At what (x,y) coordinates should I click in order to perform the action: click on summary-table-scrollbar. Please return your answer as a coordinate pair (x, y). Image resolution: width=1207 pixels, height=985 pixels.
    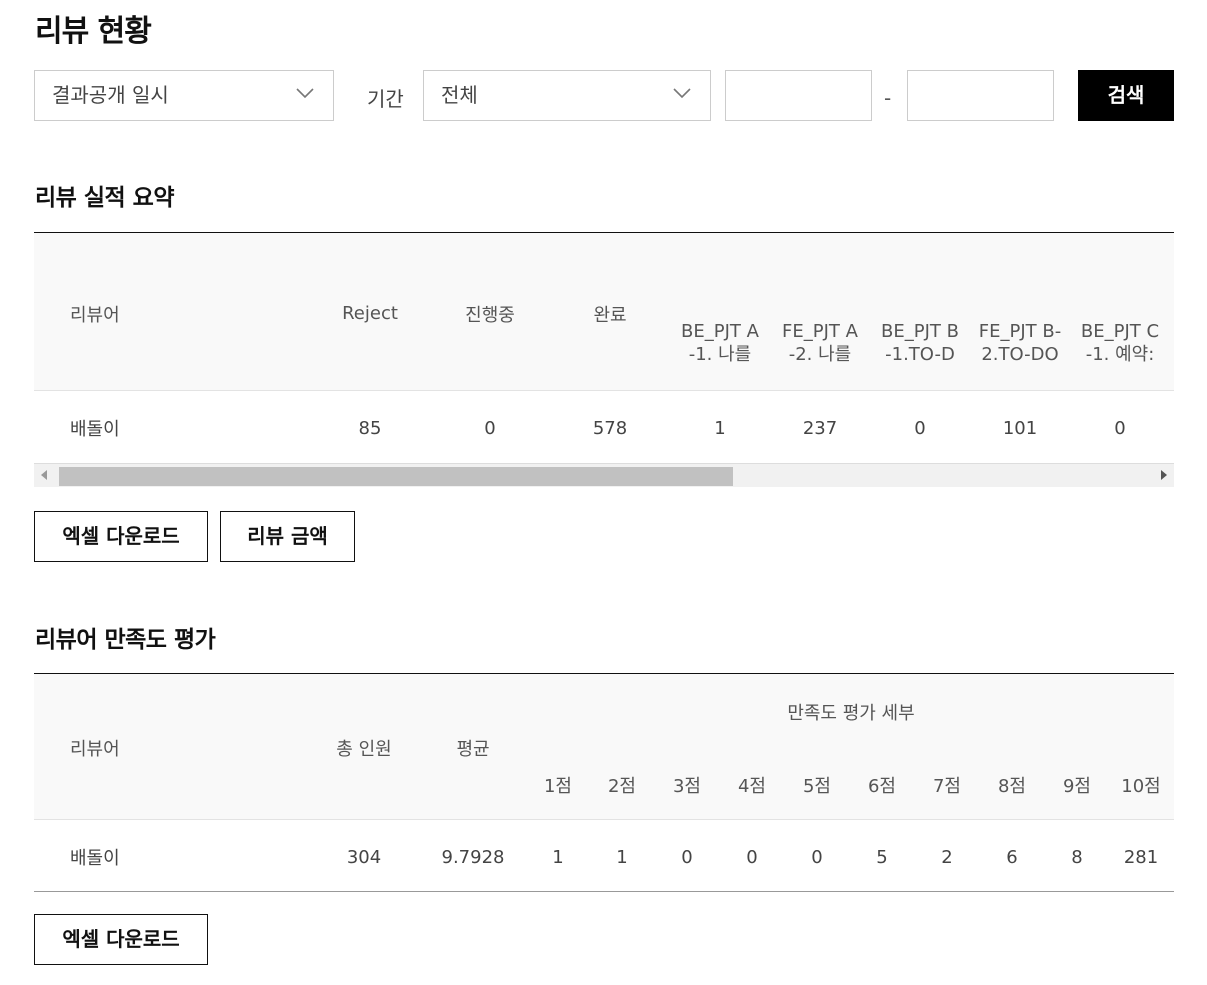
    Looking at the image, I should click on (604, 475).